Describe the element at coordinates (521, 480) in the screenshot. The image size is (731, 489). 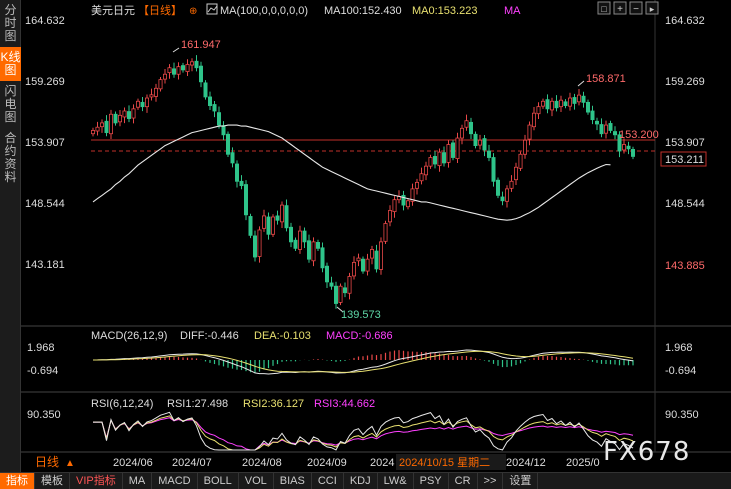
I see `tab-settings: 设置` at that location.